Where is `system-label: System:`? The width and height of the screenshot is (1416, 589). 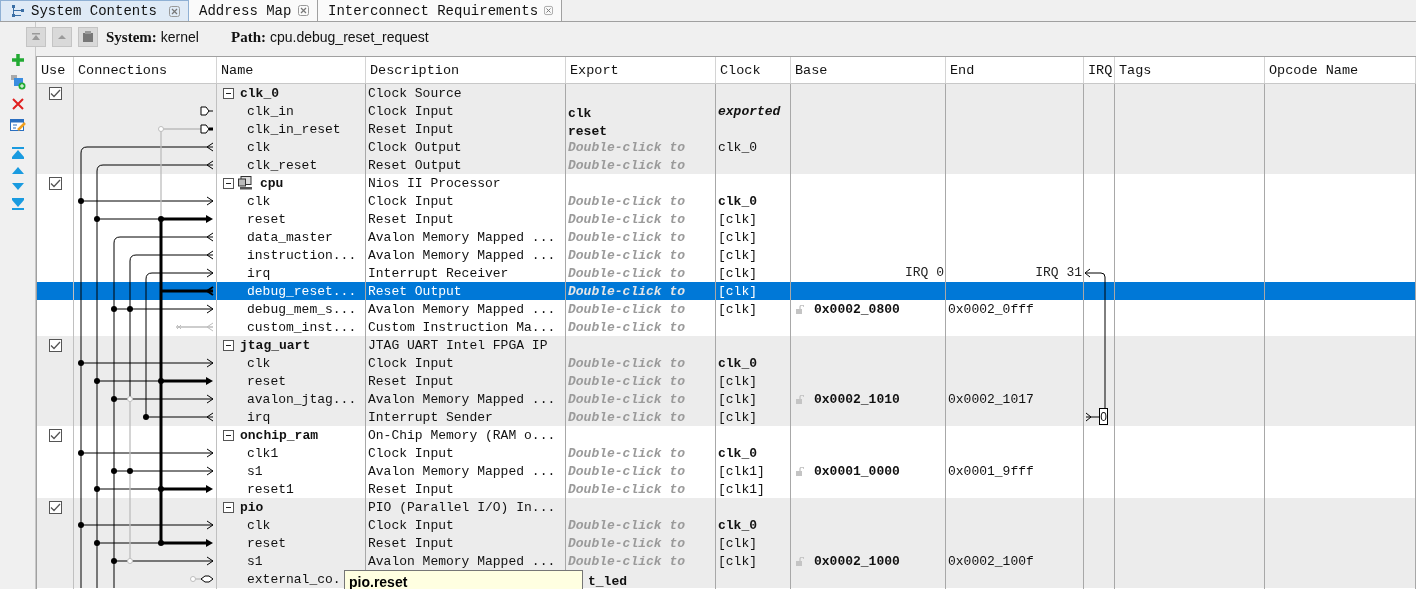
system-label: System: is located at coordinates (131, 37).